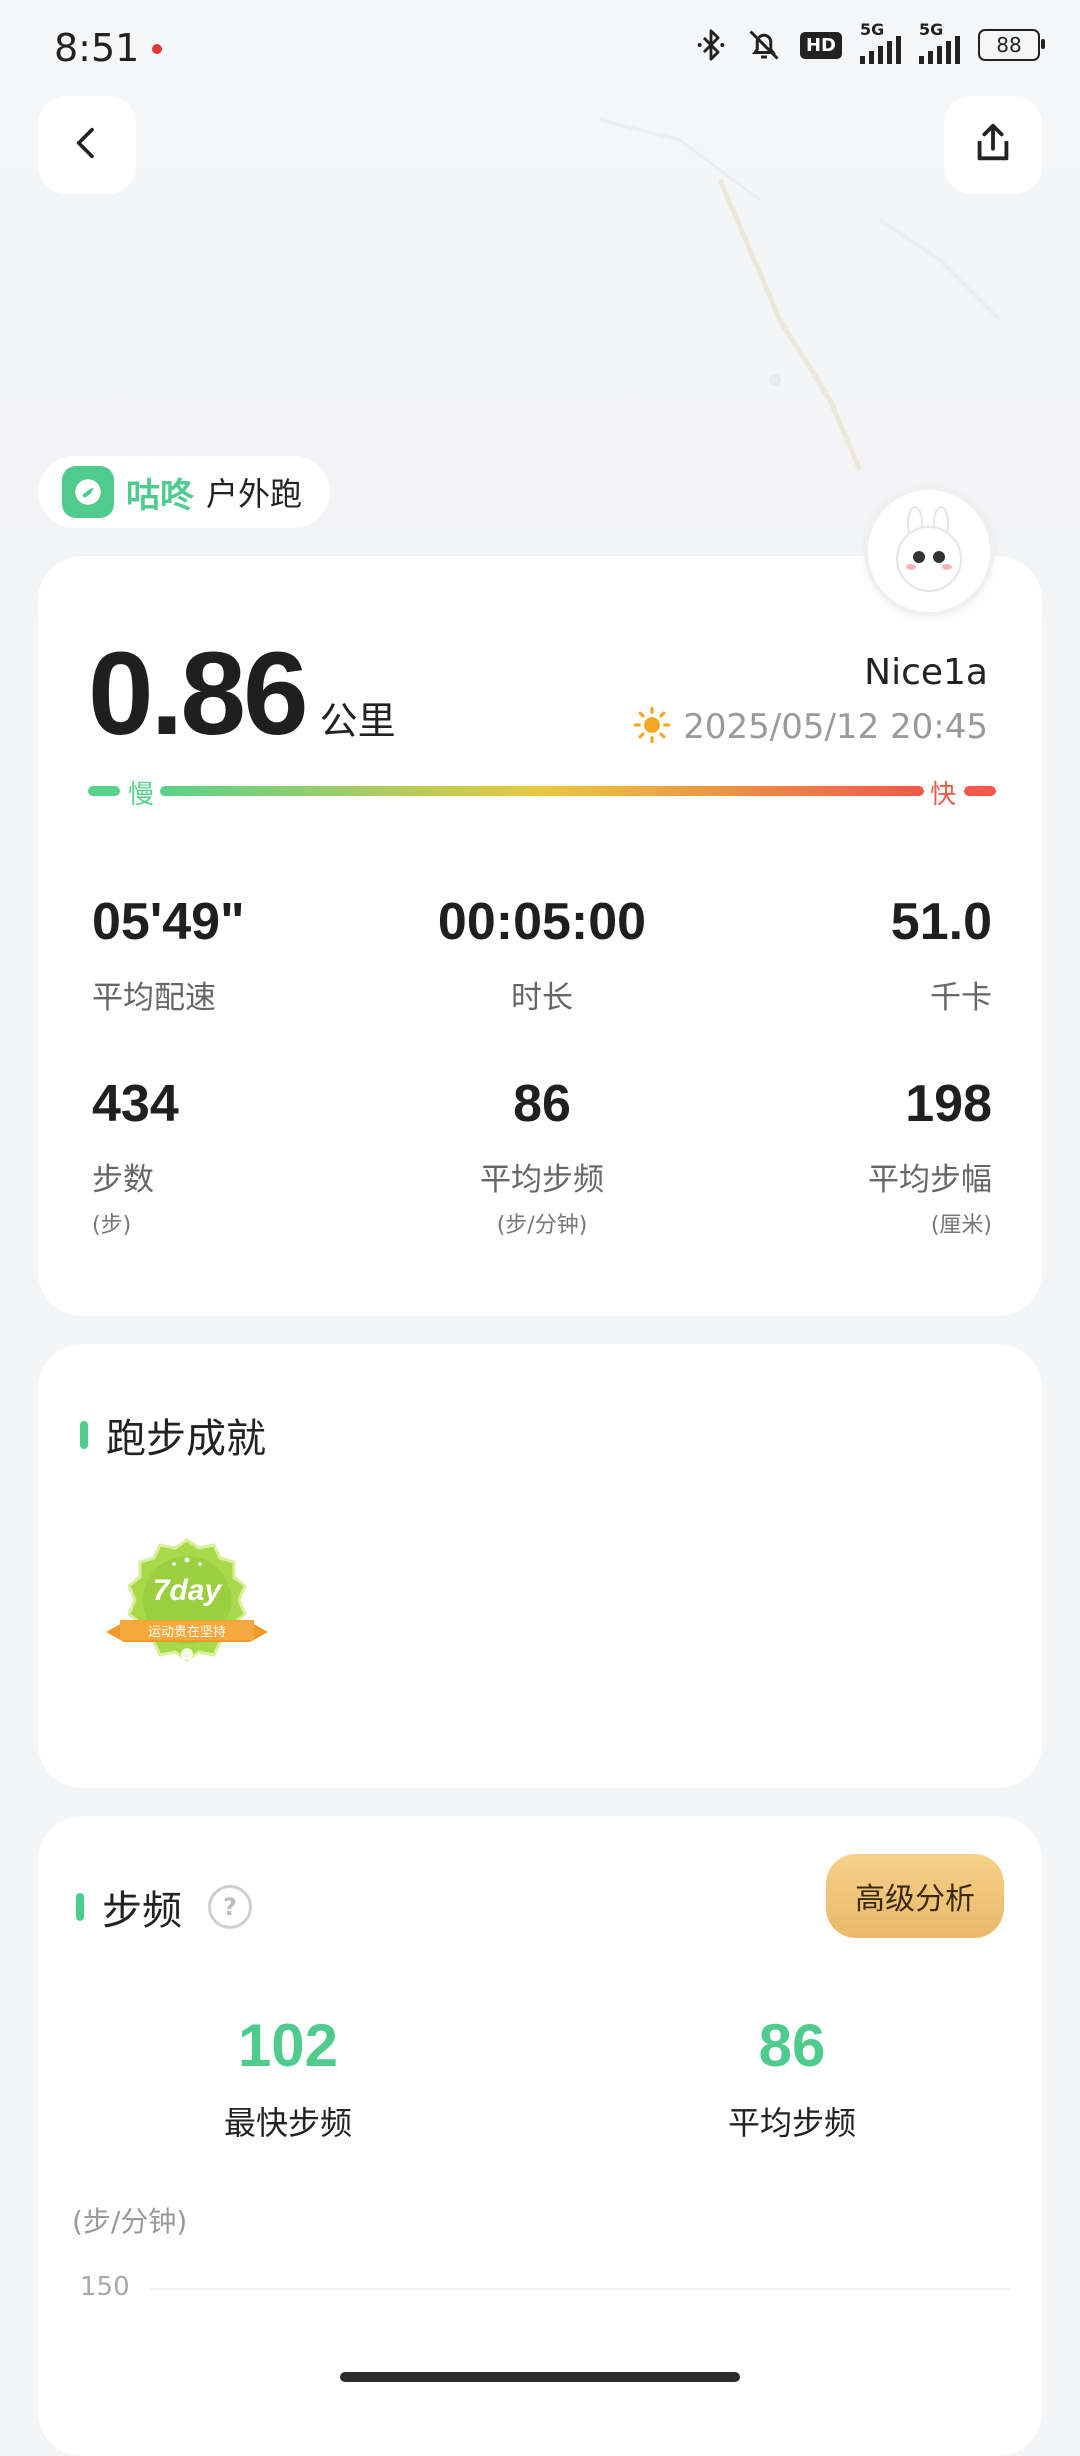  Describe the element at coordinates (542, 1104) in the screenshot. I see `stat-value: 86` at that location.